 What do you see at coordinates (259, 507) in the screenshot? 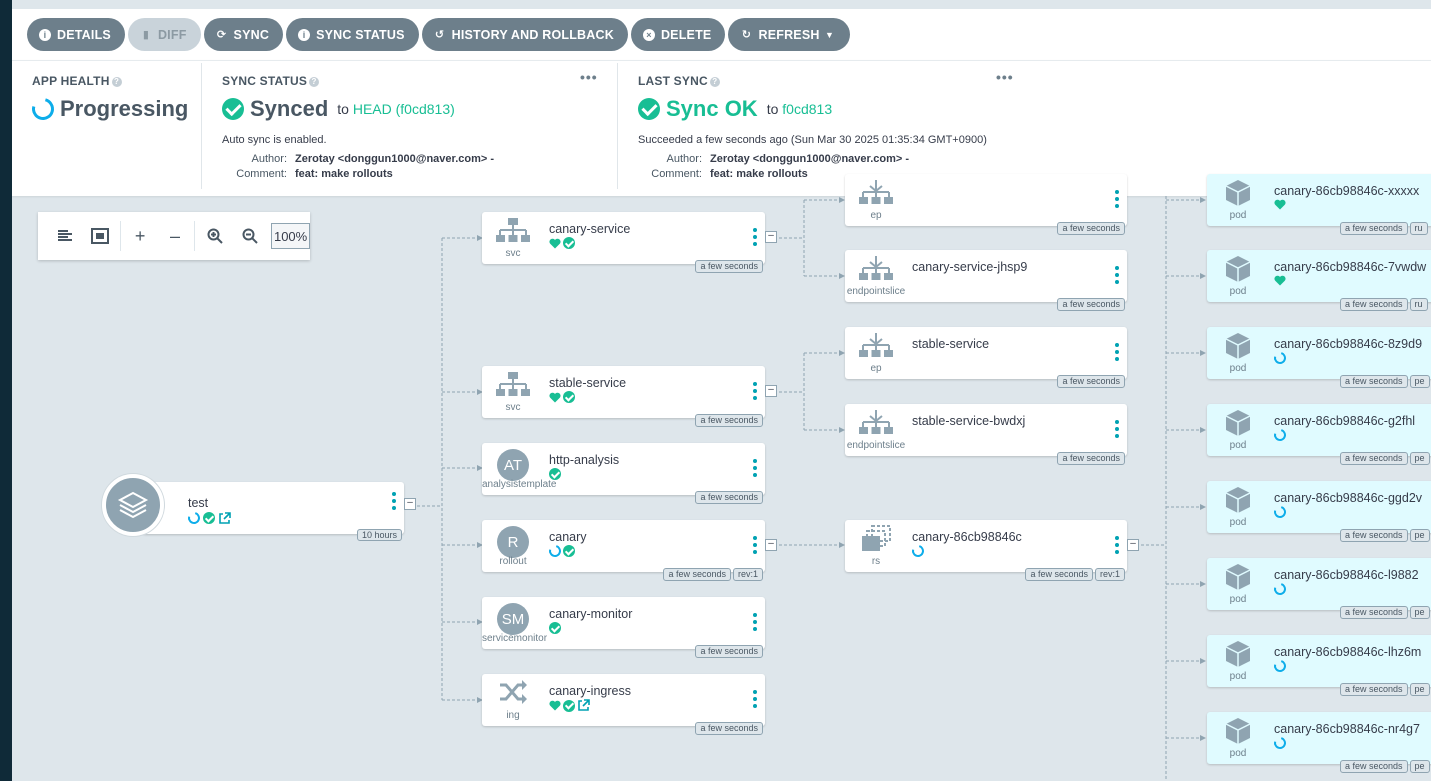
I see `app-node-test: test 10 hours –` at bounding box center [259, 507].